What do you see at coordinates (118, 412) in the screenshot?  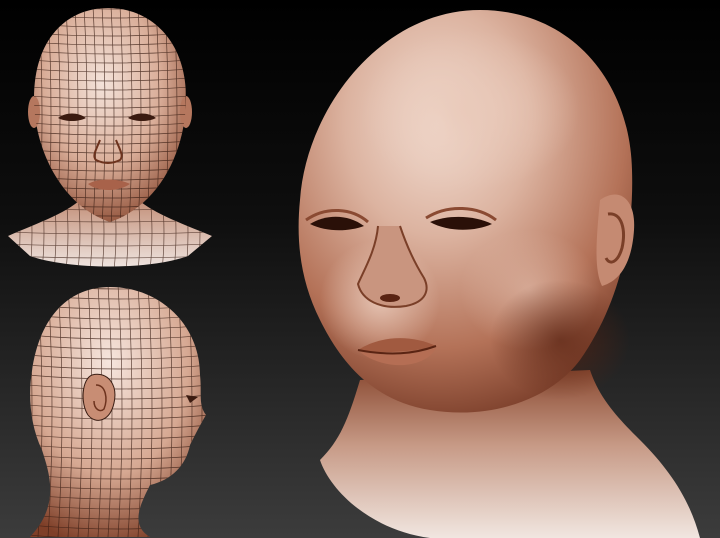 I see `side-head-shape` at bounding box center [118, 412].